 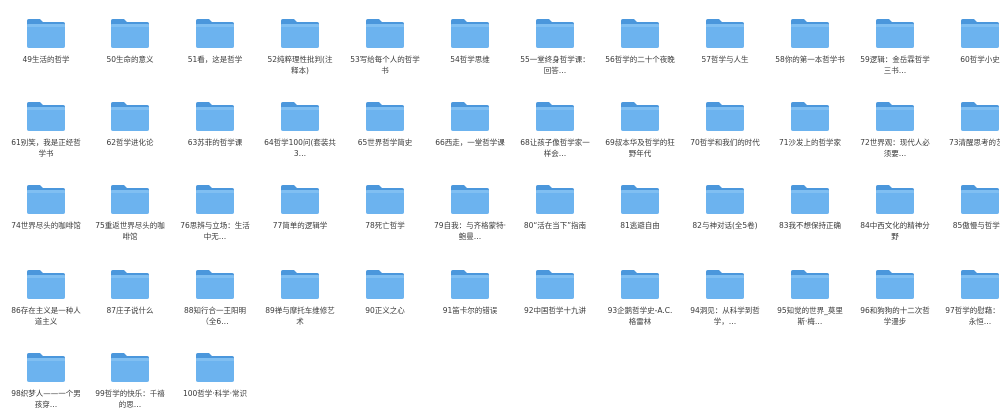 I want to click on folder-item-34: 83我不想保持正确, so click(x=810, y=223).